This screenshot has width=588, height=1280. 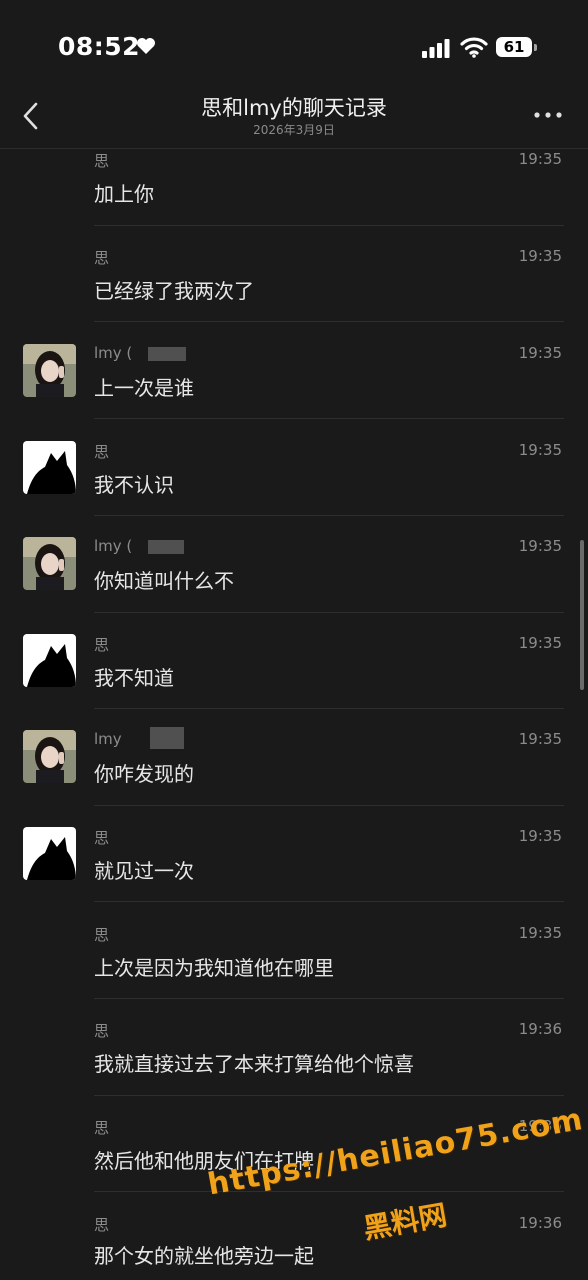 I want to click on message-item: 思 19:35 上次是因为我知道他在哪里, so click(x=294, y=961).